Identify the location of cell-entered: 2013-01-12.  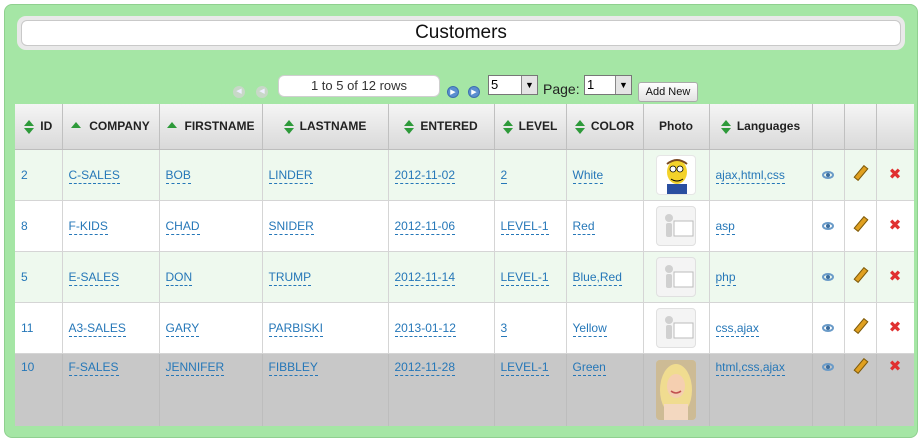
(441, 328).